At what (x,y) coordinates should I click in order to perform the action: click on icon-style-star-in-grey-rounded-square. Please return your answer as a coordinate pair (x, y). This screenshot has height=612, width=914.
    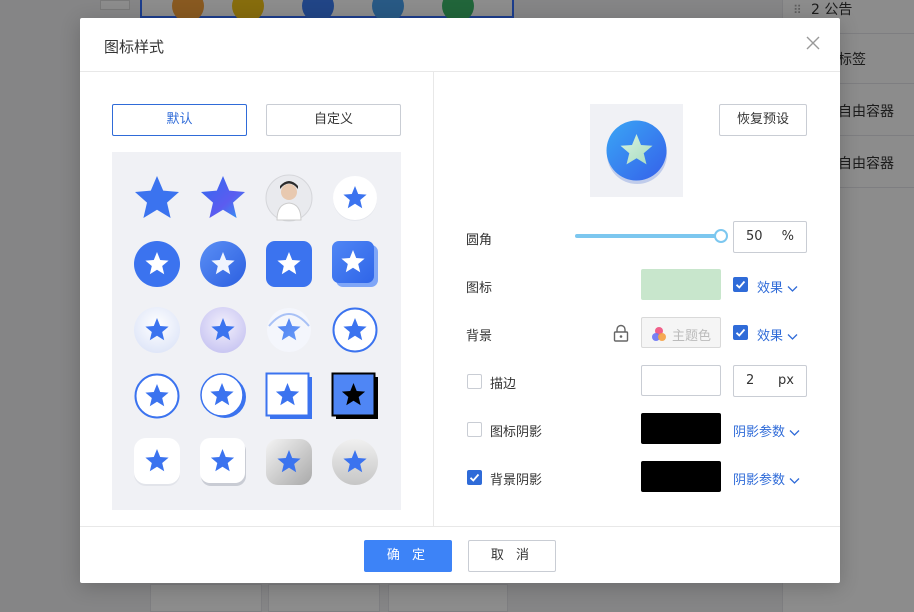
    Looking at the image, I should click on (289, 462).